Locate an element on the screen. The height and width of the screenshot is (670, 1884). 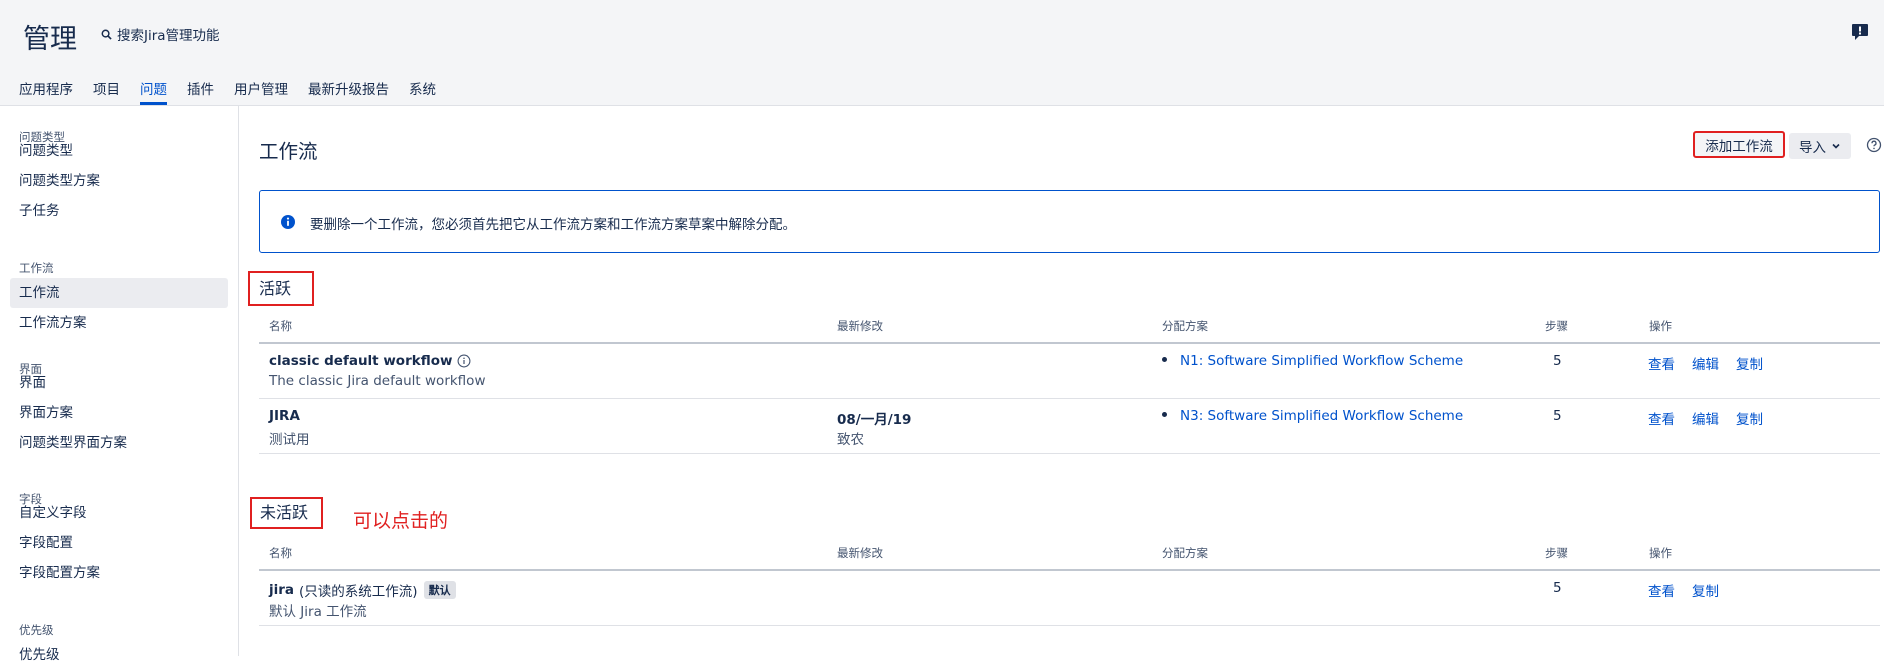
sidebar-item-workflow-schemes: 工作流方案 is located at coordinates (119, 323).